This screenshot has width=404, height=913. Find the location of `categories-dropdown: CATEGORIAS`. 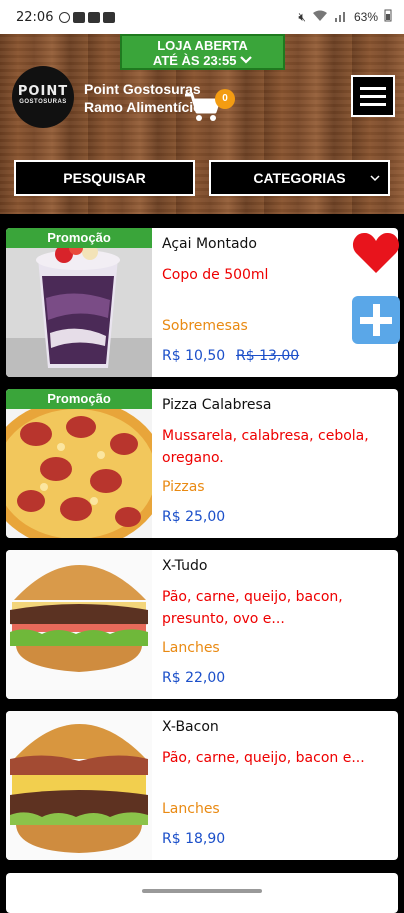

categories-dropdown: CATEGORIAS is located at coordinates (299, 178).